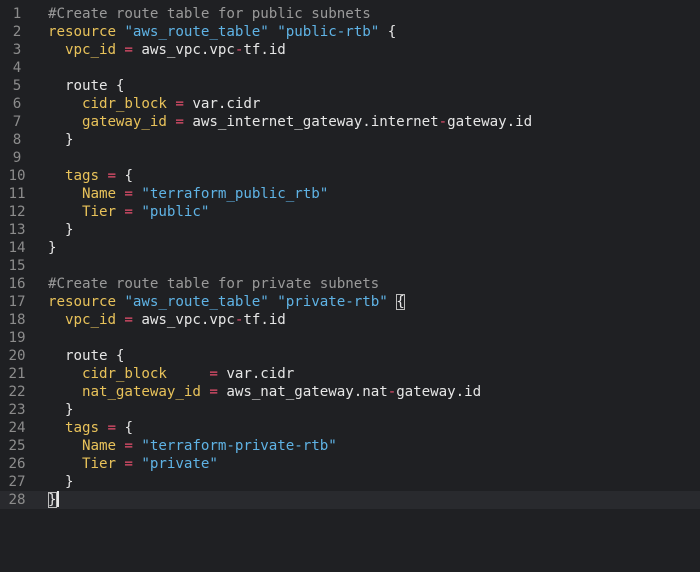 This screenshot has width=700, height=572. What do you see at coordinates (260, 374) in the screenshot?
I see `code-token: var.cidr` at bounding box center [260, 374].